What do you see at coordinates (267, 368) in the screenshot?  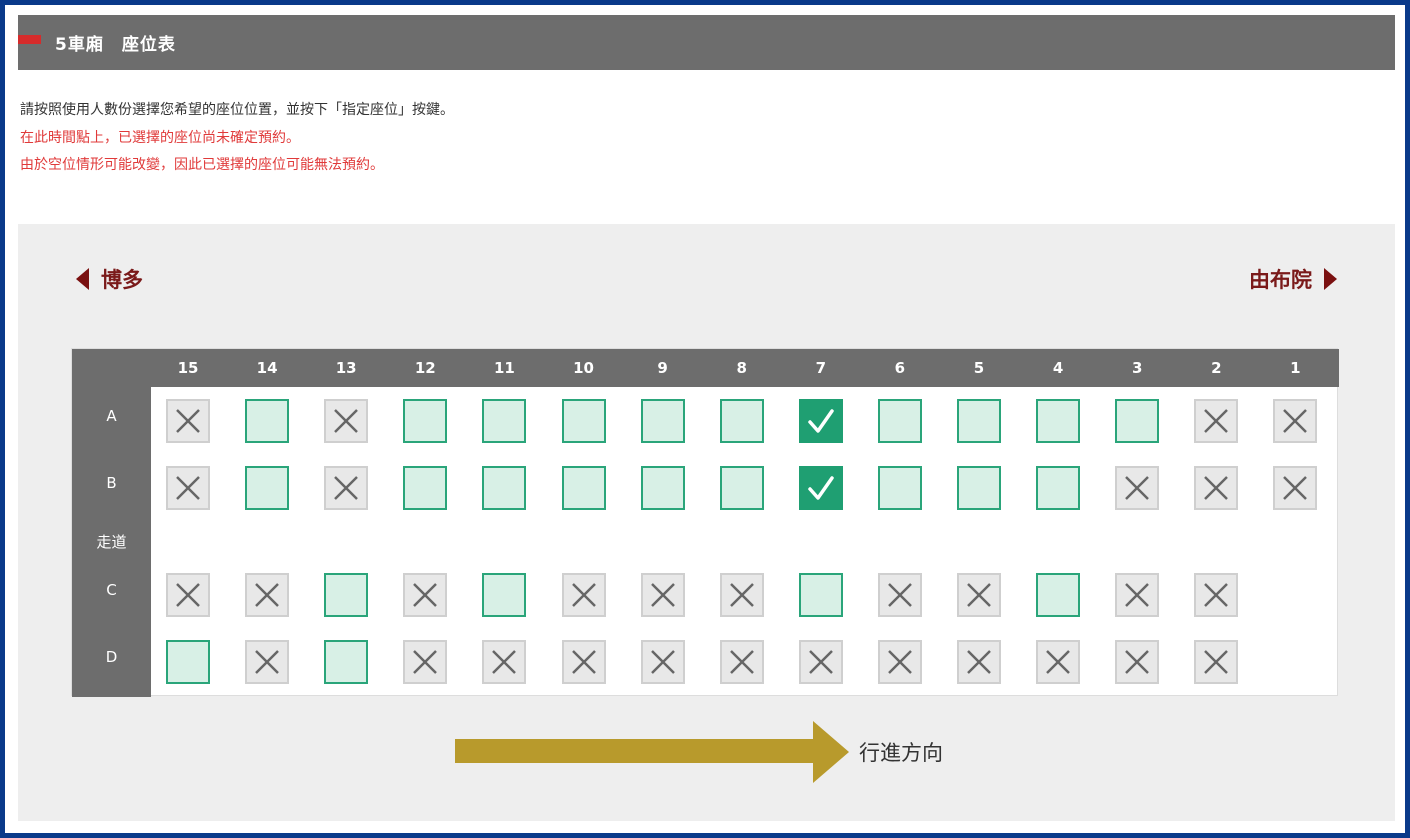 I see `column-number: 14` at bounding box center [267, 368].